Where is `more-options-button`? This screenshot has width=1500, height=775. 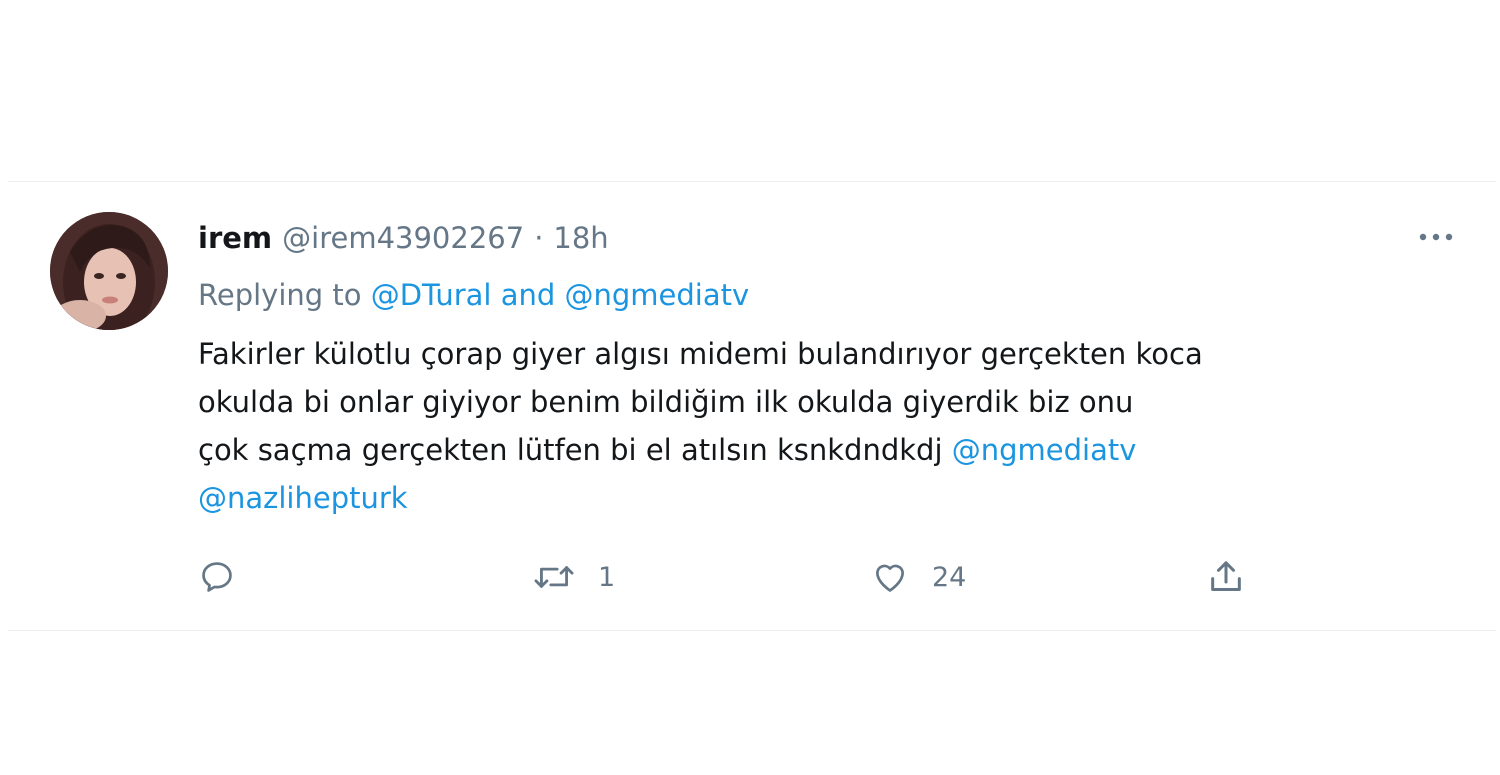 more-options-button is located at coordinates (1436, 237).